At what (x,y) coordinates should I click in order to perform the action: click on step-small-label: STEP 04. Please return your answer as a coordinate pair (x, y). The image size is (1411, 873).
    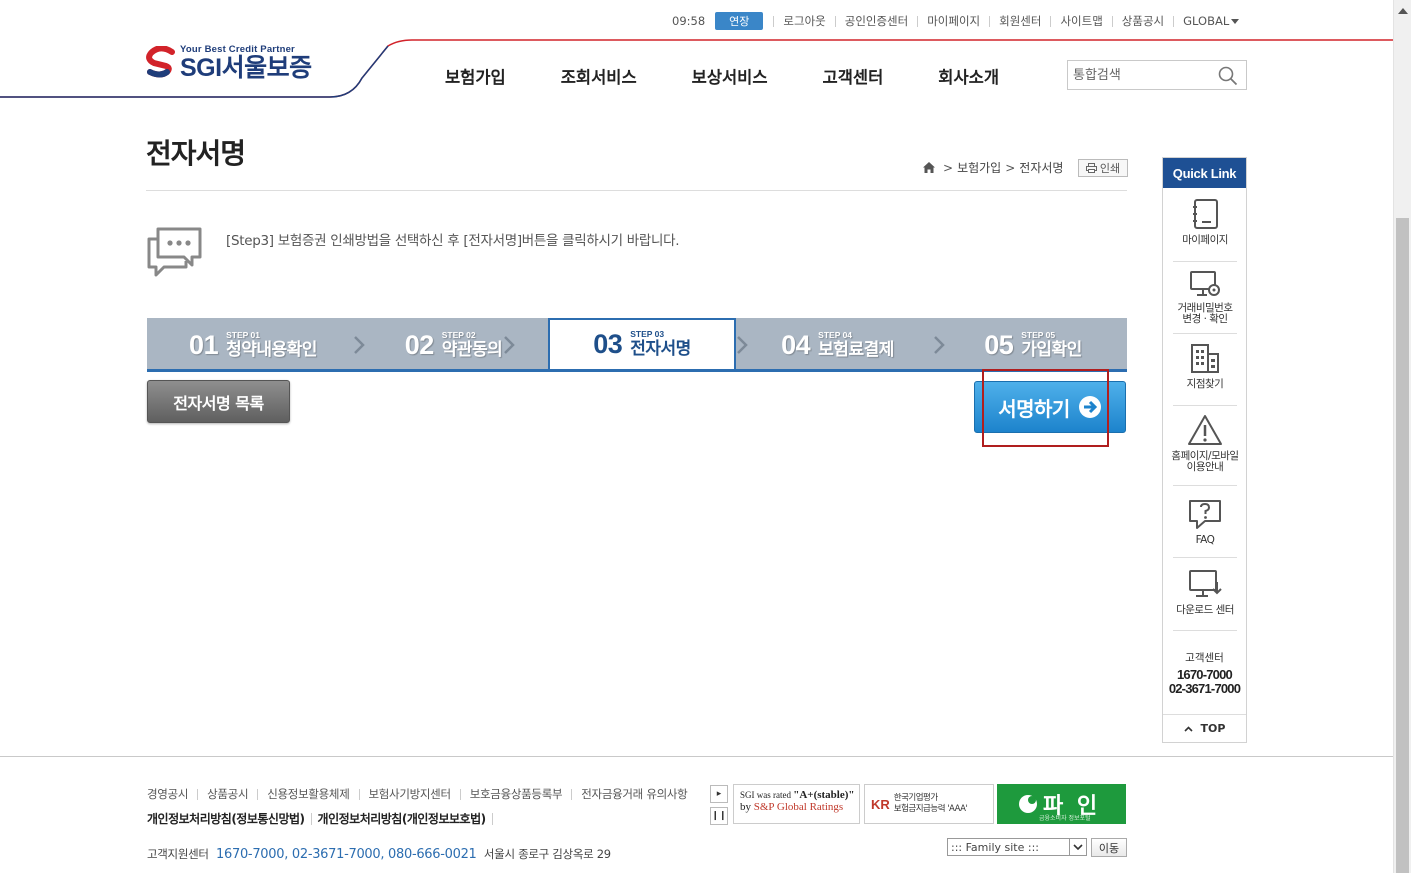
    Looking at the image, I should click on (835, 334).